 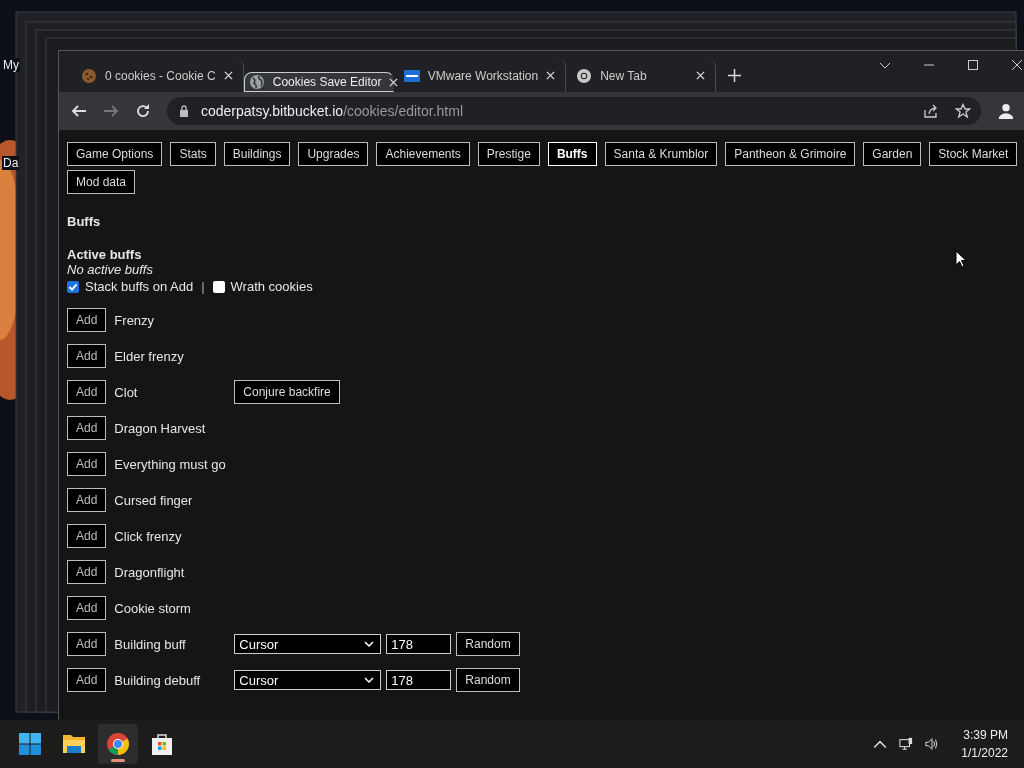 I want to click on empty-note: No active buffs, so click(x=110, y=269).